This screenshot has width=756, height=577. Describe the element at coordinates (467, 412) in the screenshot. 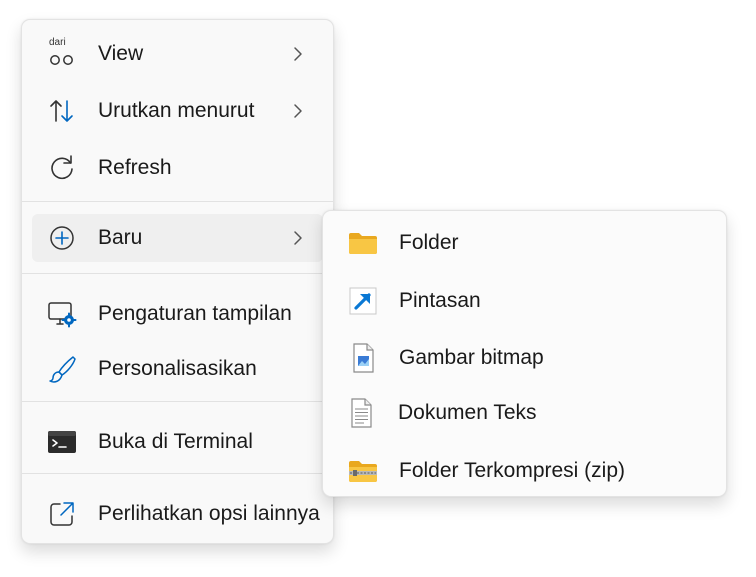

I see `submenu-item-label: Dokumen Teks` at that location.